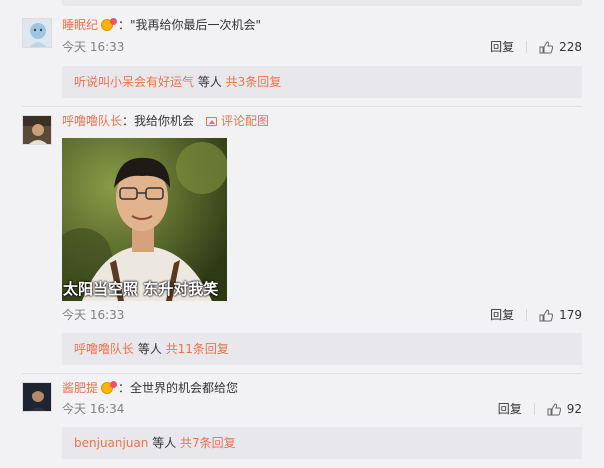 Image resolution: width=604 pixels, height=468 pixels. I want to click on comment-header: 酱肥提 ： 全世界的机会都给您, so click(150, 388).